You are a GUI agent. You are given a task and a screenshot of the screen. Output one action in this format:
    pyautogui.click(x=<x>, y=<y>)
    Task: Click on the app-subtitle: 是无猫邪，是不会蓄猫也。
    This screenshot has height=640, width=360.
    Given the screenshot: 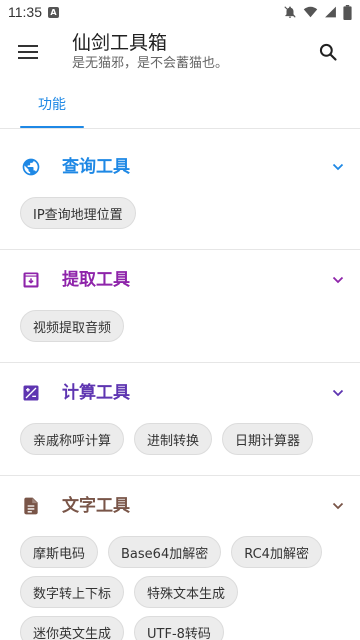 What is the action you would take?
    pyautogui.click(x=150, y=63)
    